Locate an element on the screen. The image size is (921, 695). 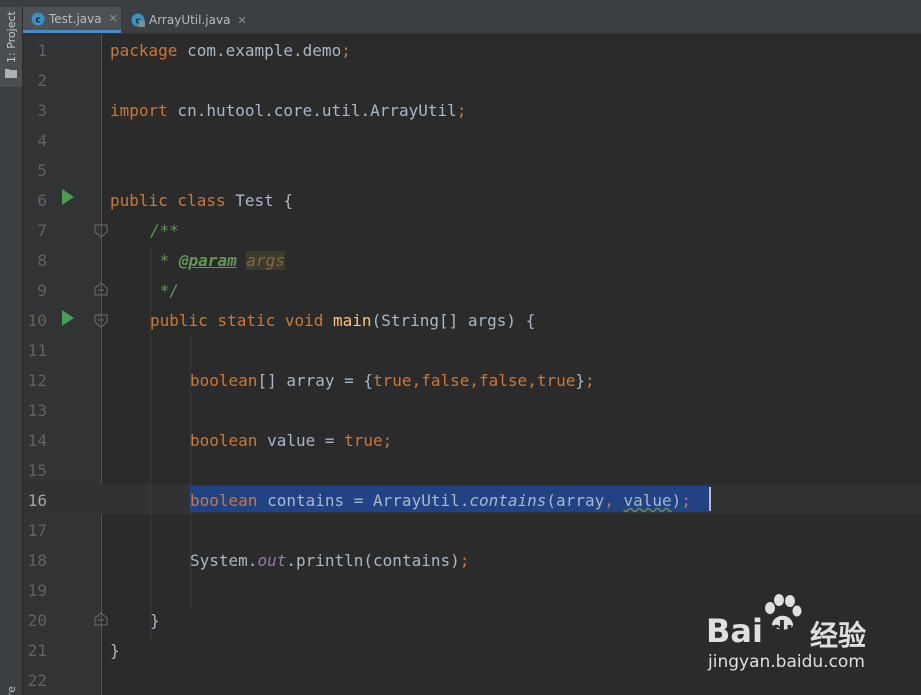
code-token: out is located at coordinates (272, 560).